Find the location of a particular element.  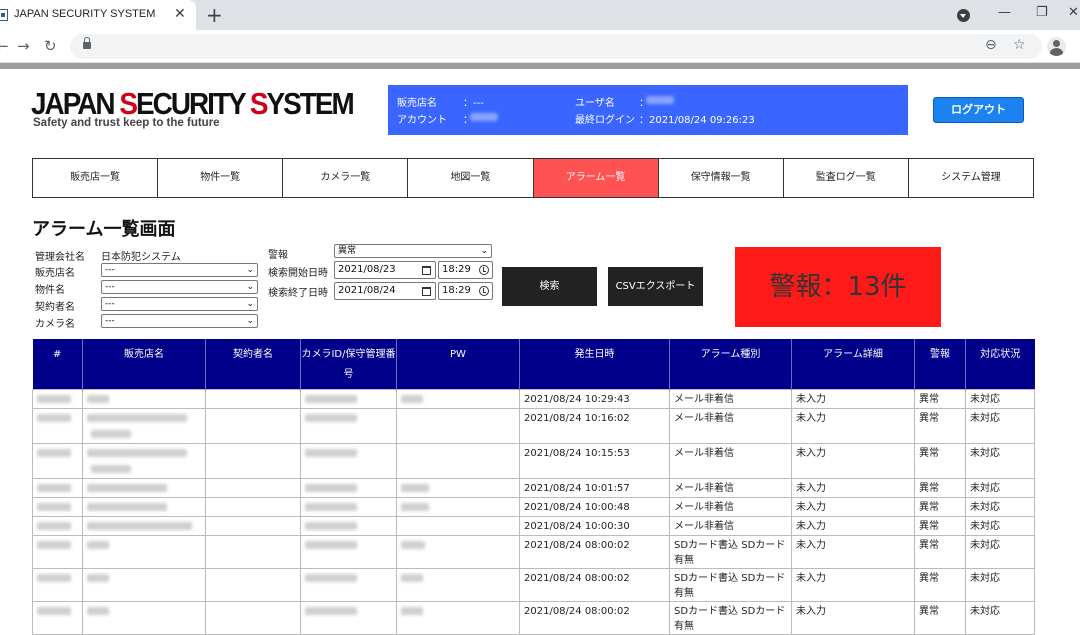

property-select-value: --- is located at coordinates (110, 287).